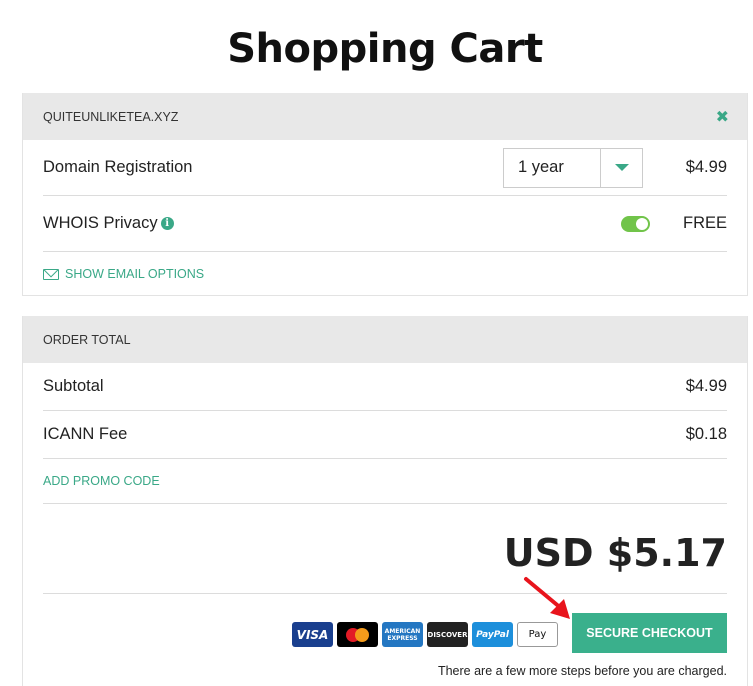 This screenshot has height=686, width=753. What do you see at coordinates (722, 117) in the screenshot?
I see `close-icon: ✖` at bounding box center [722, 117].